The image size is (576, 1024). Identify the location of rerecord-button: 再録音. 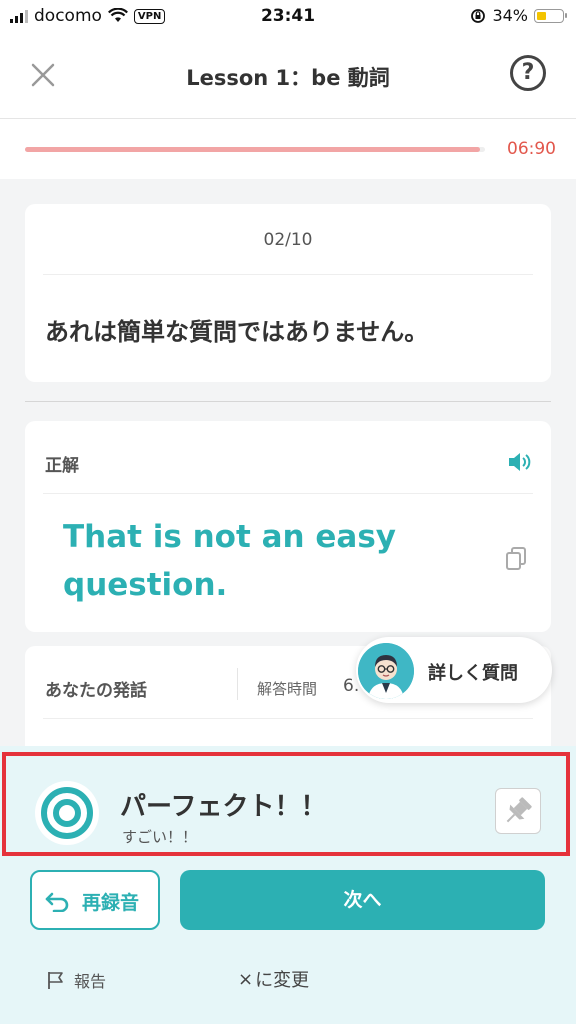
(95, 900).